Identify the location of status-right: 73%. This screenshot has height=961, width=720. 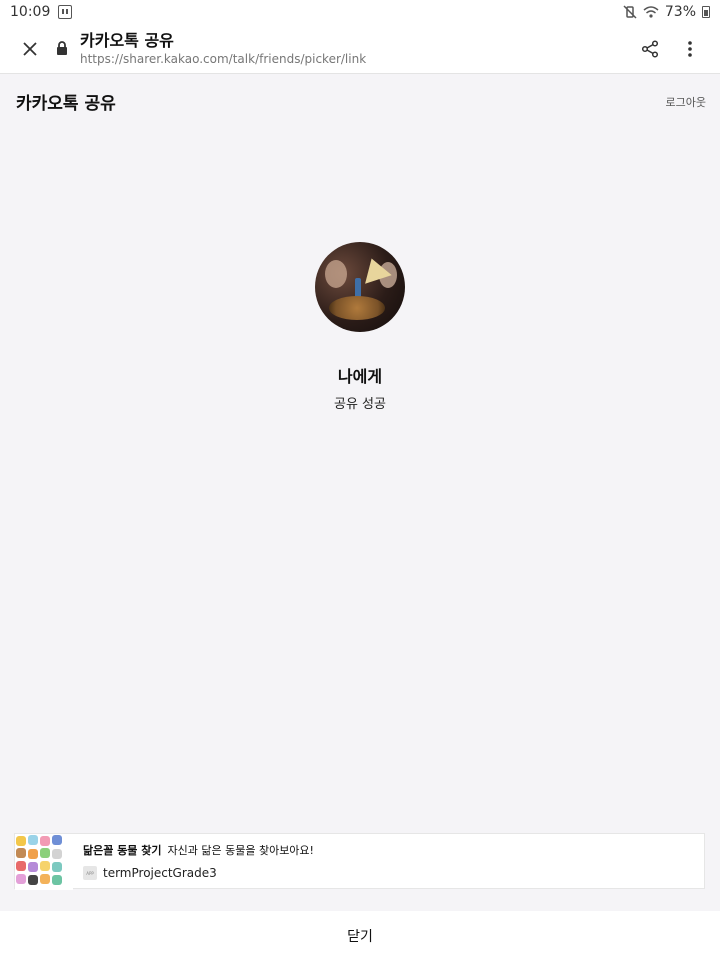
(666, 12).